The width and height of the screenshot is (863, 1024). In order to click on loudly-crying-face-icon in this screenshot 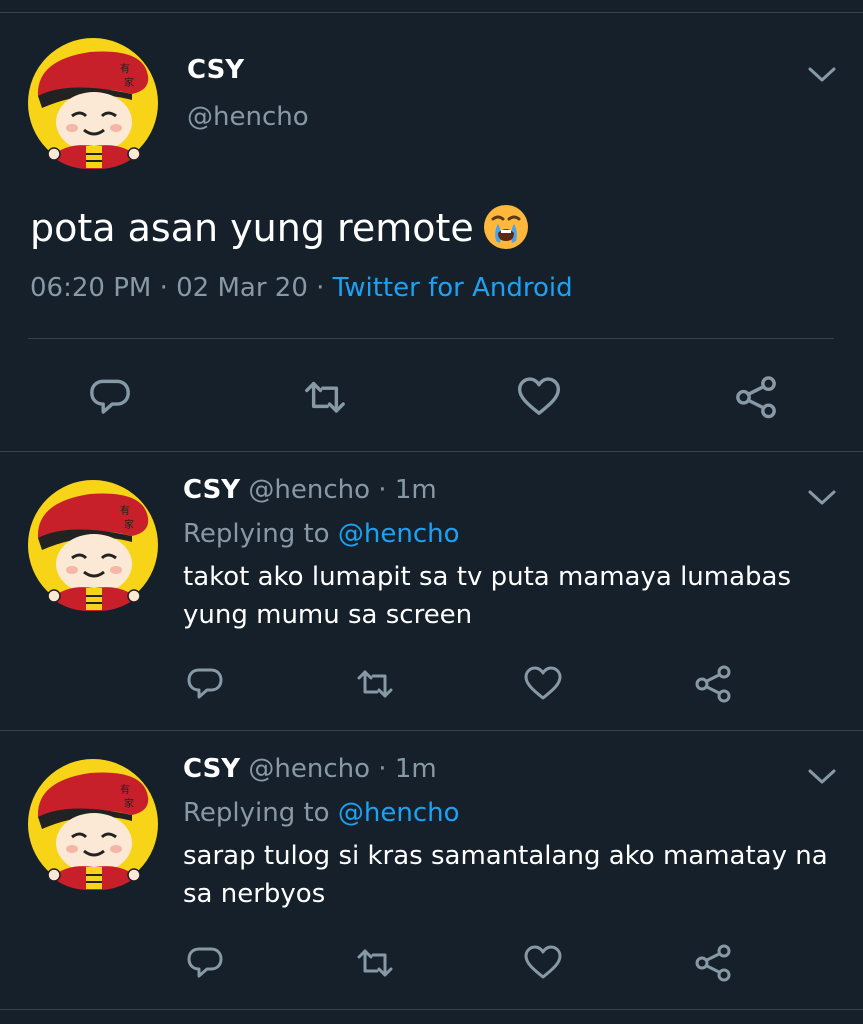, I will do `click(506, 227)`.